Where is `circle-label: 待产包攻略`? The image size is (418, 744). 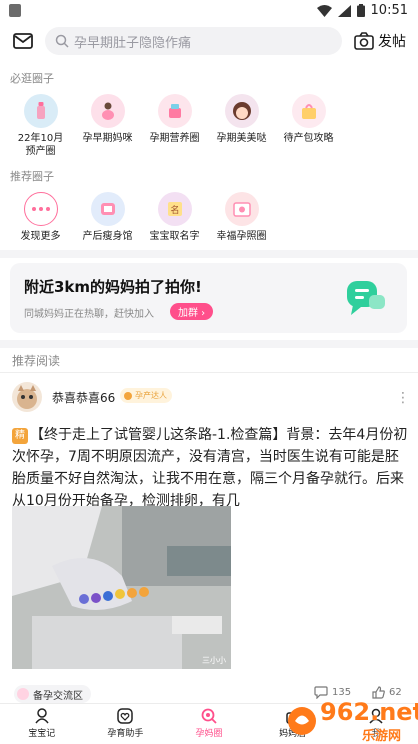 circle-label: 待产包攻略 is located at coordinates (308, 138).